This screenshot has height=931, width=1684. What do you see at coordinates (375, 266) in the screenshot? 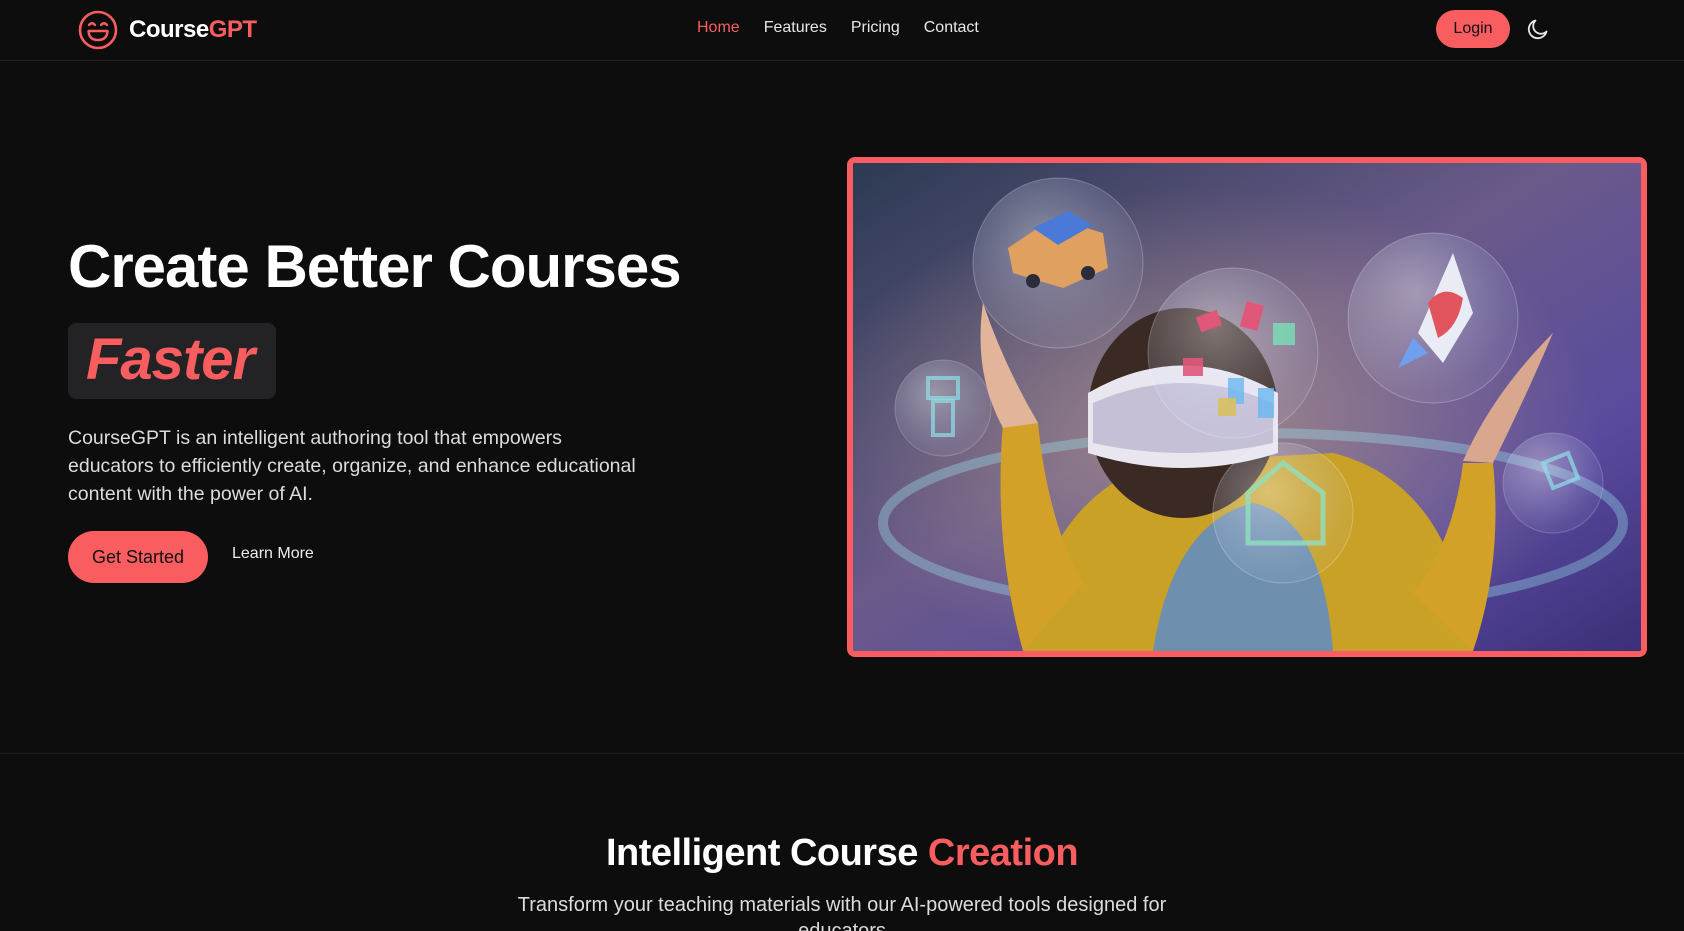
I see `hero-title: Create Better Courses` at bounding box center [375, 266].